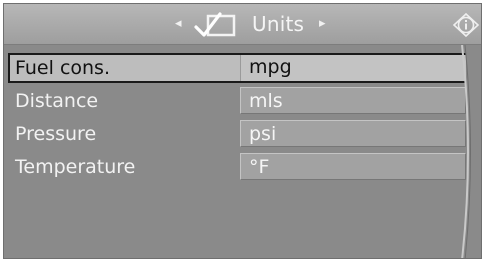 Image resolution: width=485 pixels, height=262 pixels. I want to click on value-field: psi, so click(353, 133).